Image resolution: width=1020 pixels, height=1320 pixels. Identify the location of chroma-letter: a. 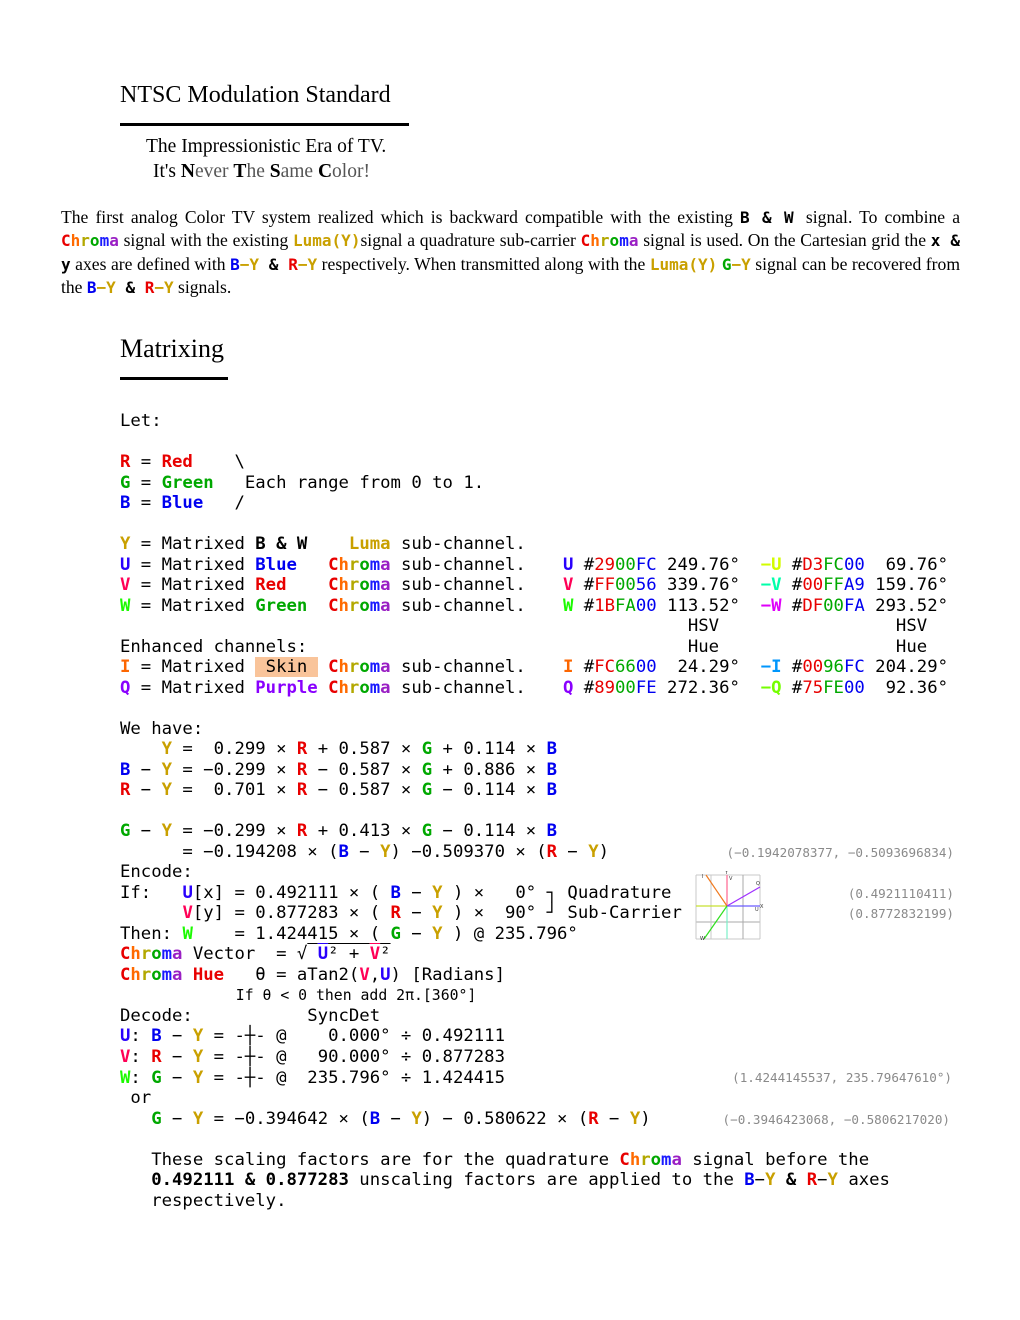
(385, 564).